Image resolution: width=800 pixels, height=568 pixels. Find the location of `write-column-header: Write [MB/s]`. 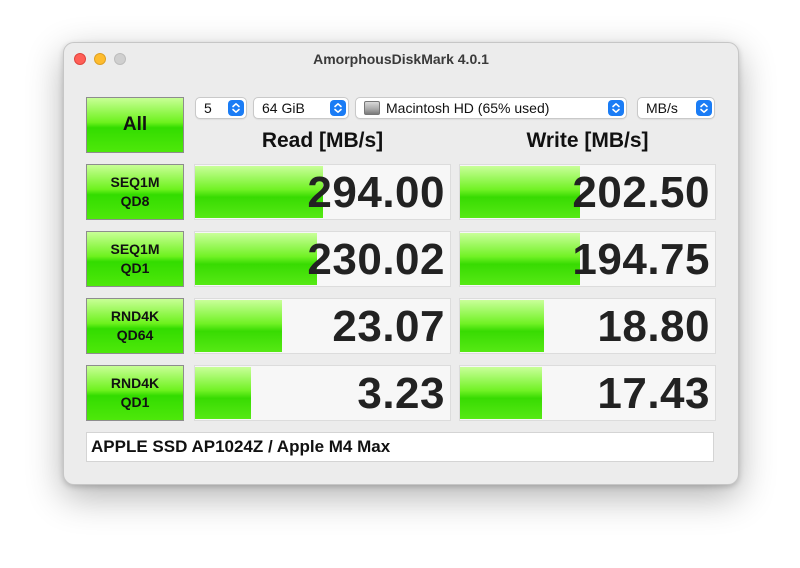

write-column-header: Write [MB/s] is located at coordinates (587, 140).